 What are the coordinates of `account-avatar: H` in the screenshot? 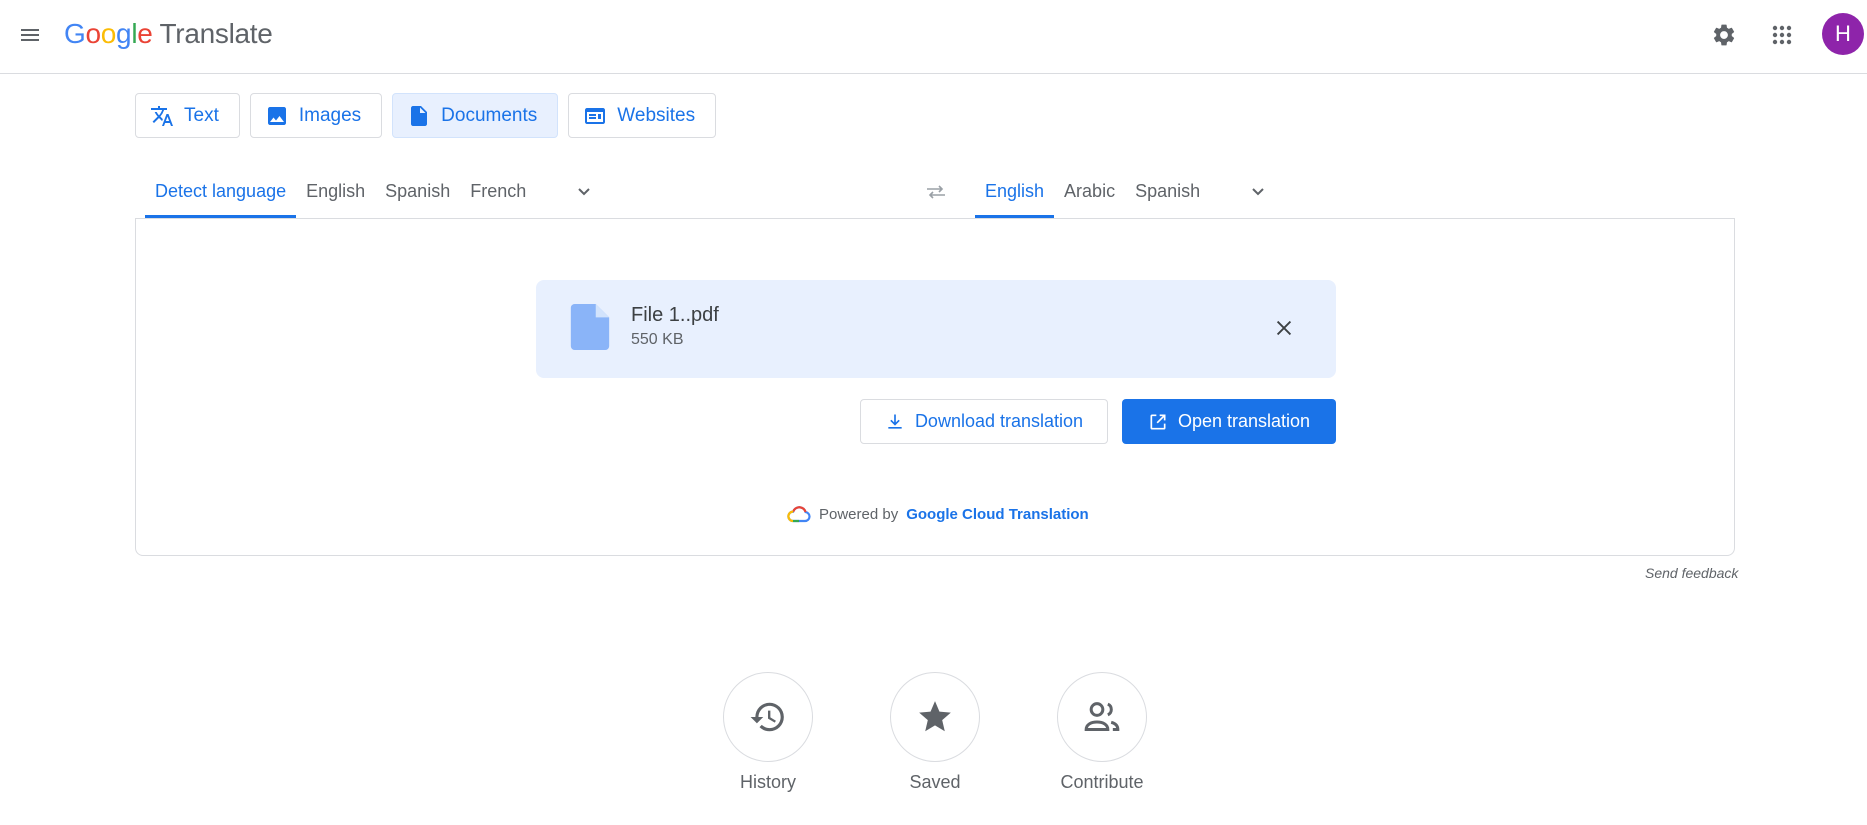 It's located at (1843, 34).